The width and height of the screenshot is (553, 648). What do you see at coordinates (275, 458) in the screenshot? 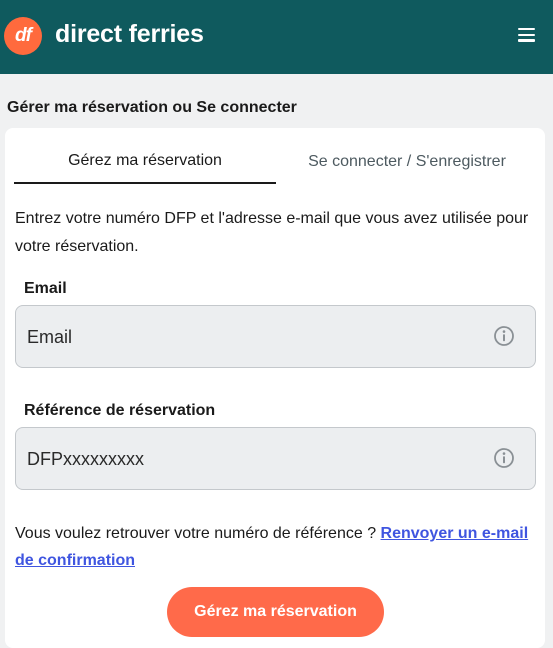
I see `reference-field: DFPxxxxxxxxx` at bounding box center [275, 458].